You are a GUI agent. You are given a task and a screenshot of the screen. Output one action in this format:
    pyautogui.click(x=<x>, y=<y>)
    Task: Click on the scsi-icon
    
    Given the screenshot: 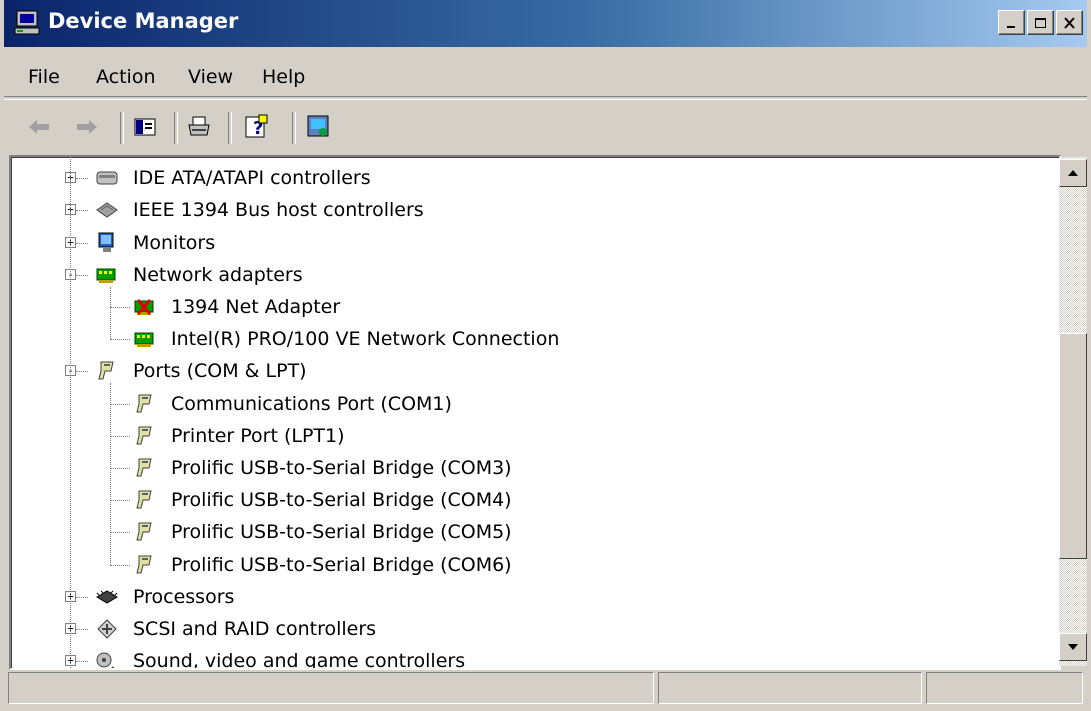 What is the action you would take?
    pyautogui.click(x=107, y=629)
    